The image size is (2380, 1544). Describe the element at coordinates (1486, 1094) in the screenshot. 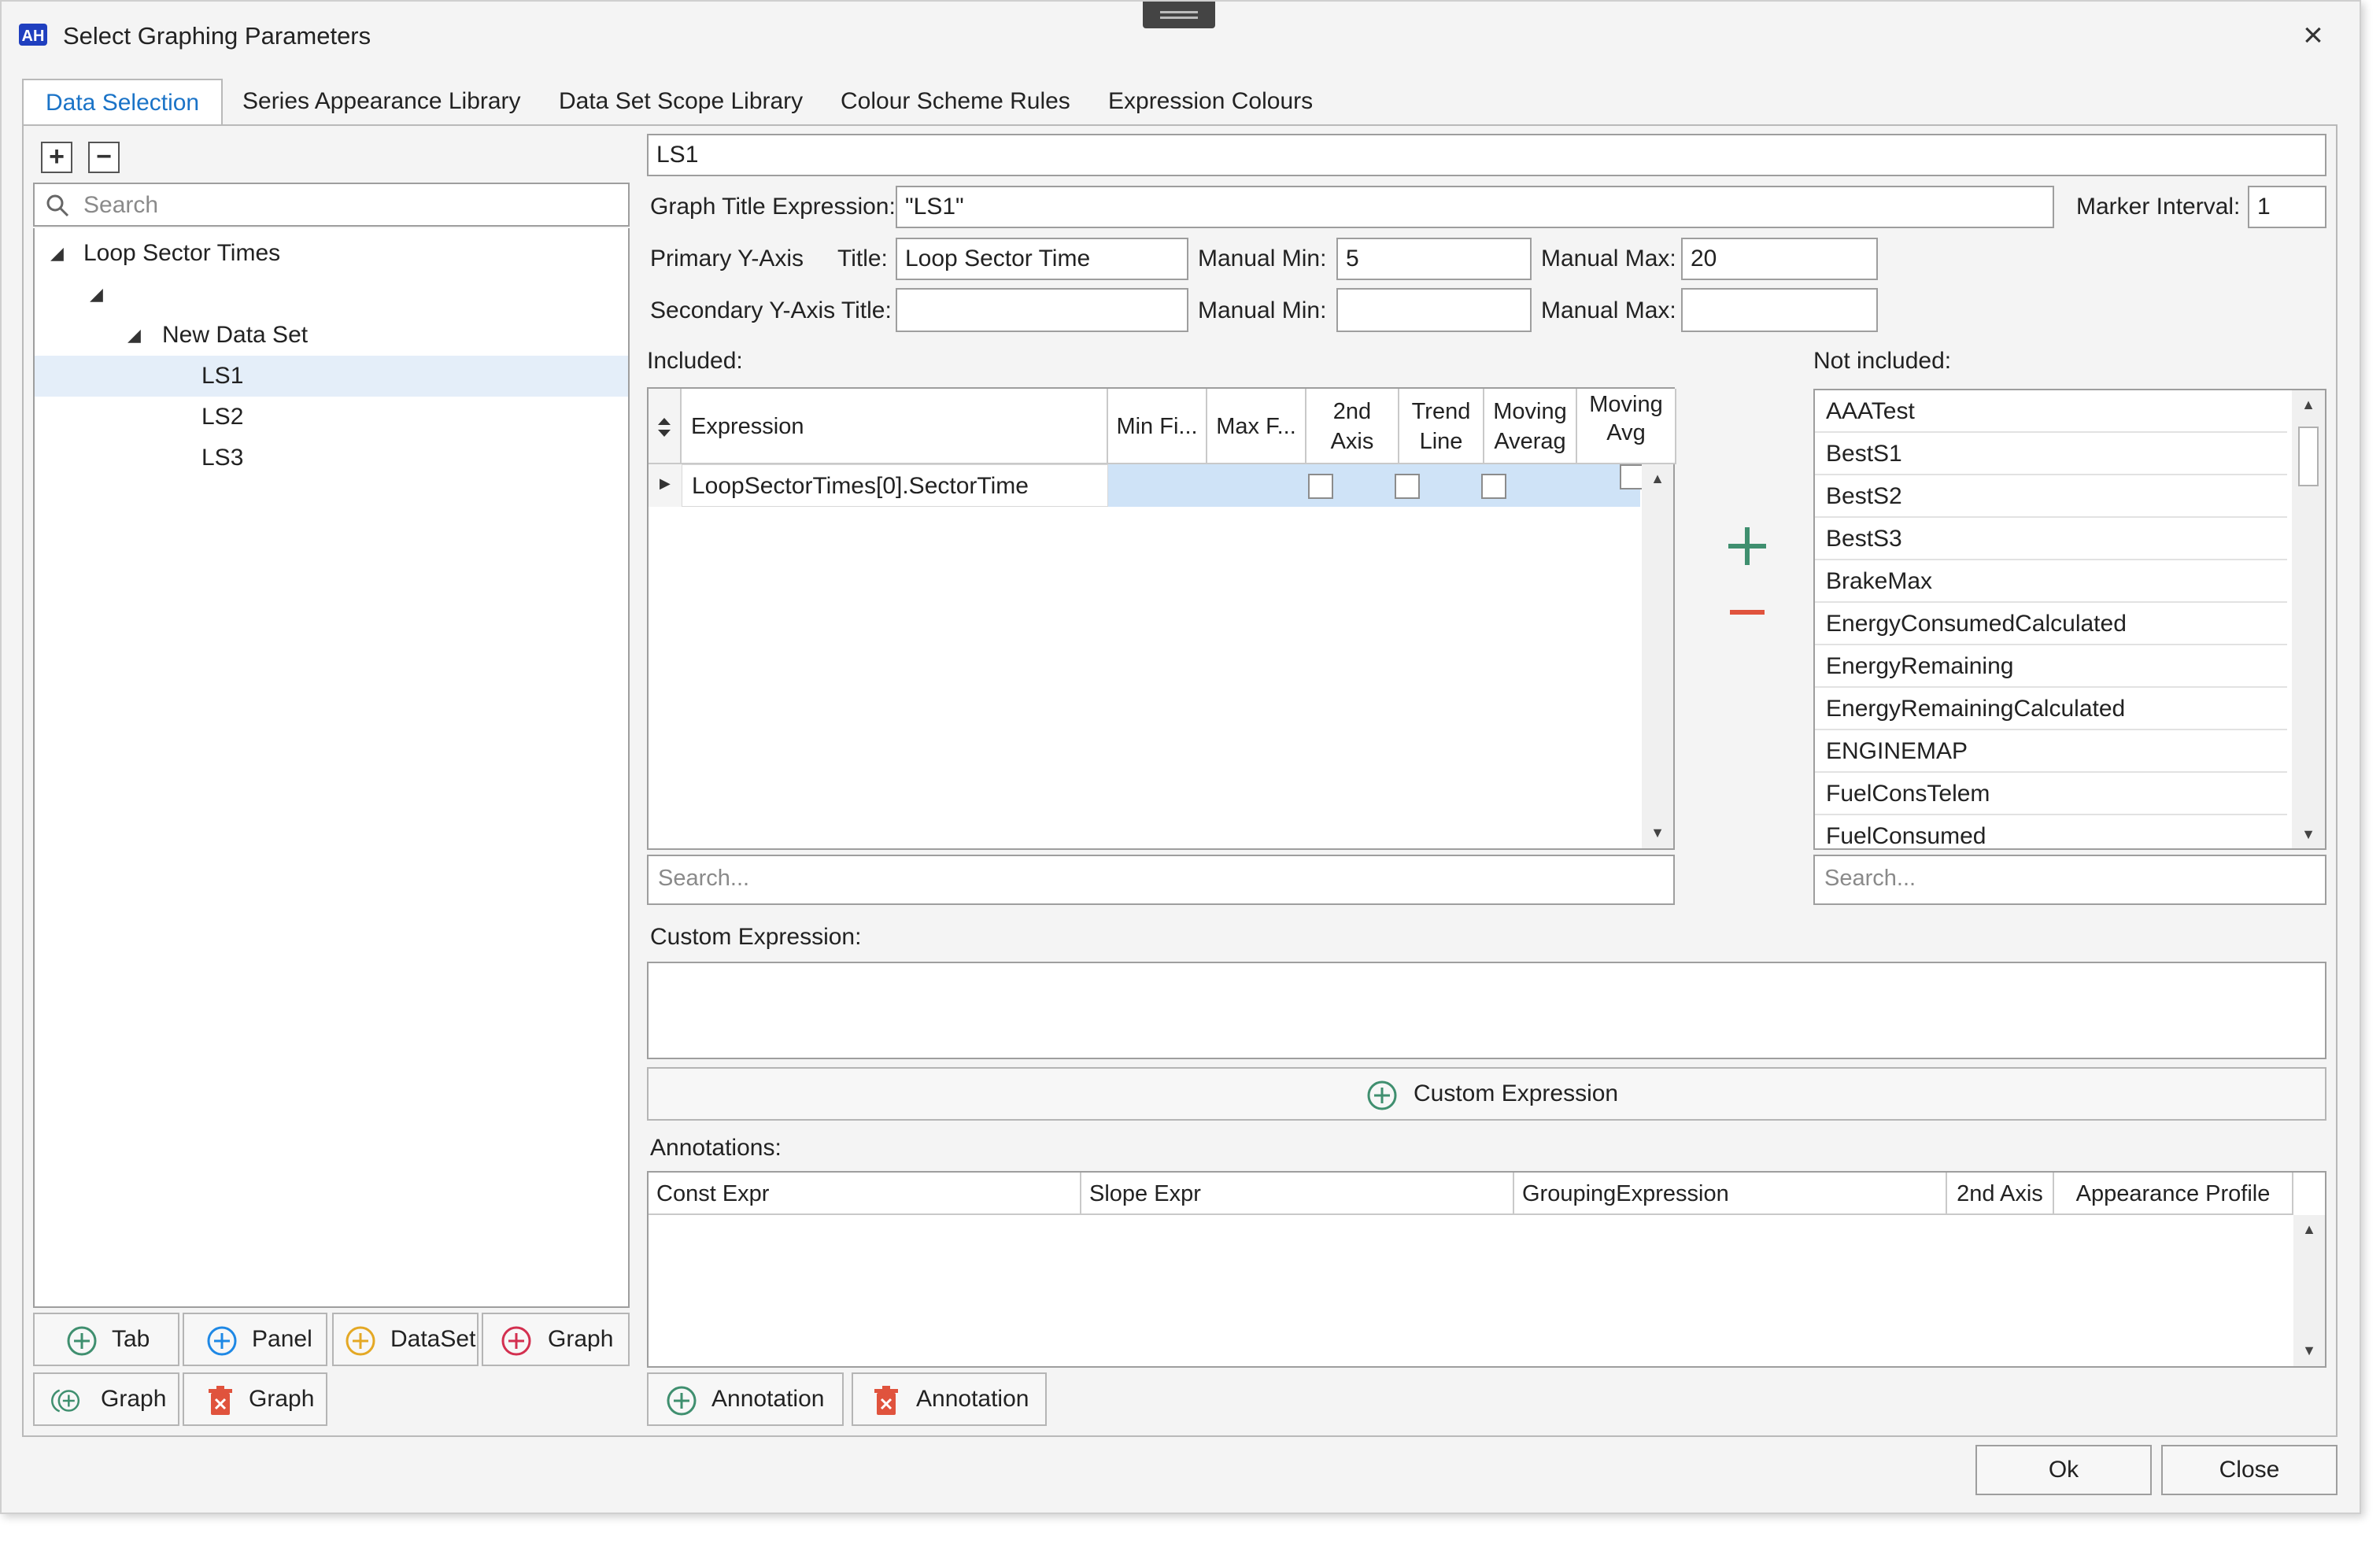

I see `add-custom-expression-button: Custom Expression` at that location.